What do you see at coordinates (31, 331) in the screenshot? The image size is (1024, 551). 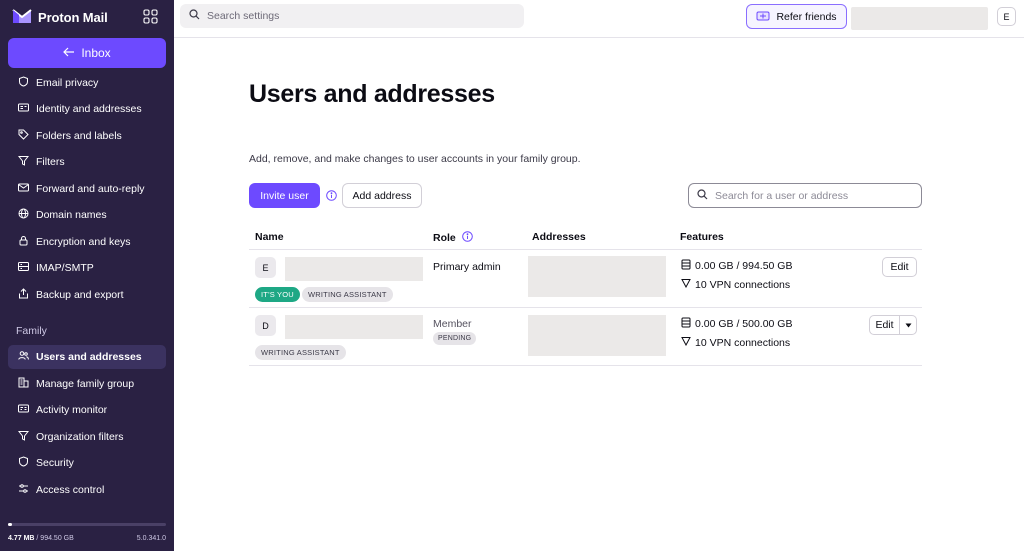 I see `section-heading-family: Family` at bounding box center [31, 331].